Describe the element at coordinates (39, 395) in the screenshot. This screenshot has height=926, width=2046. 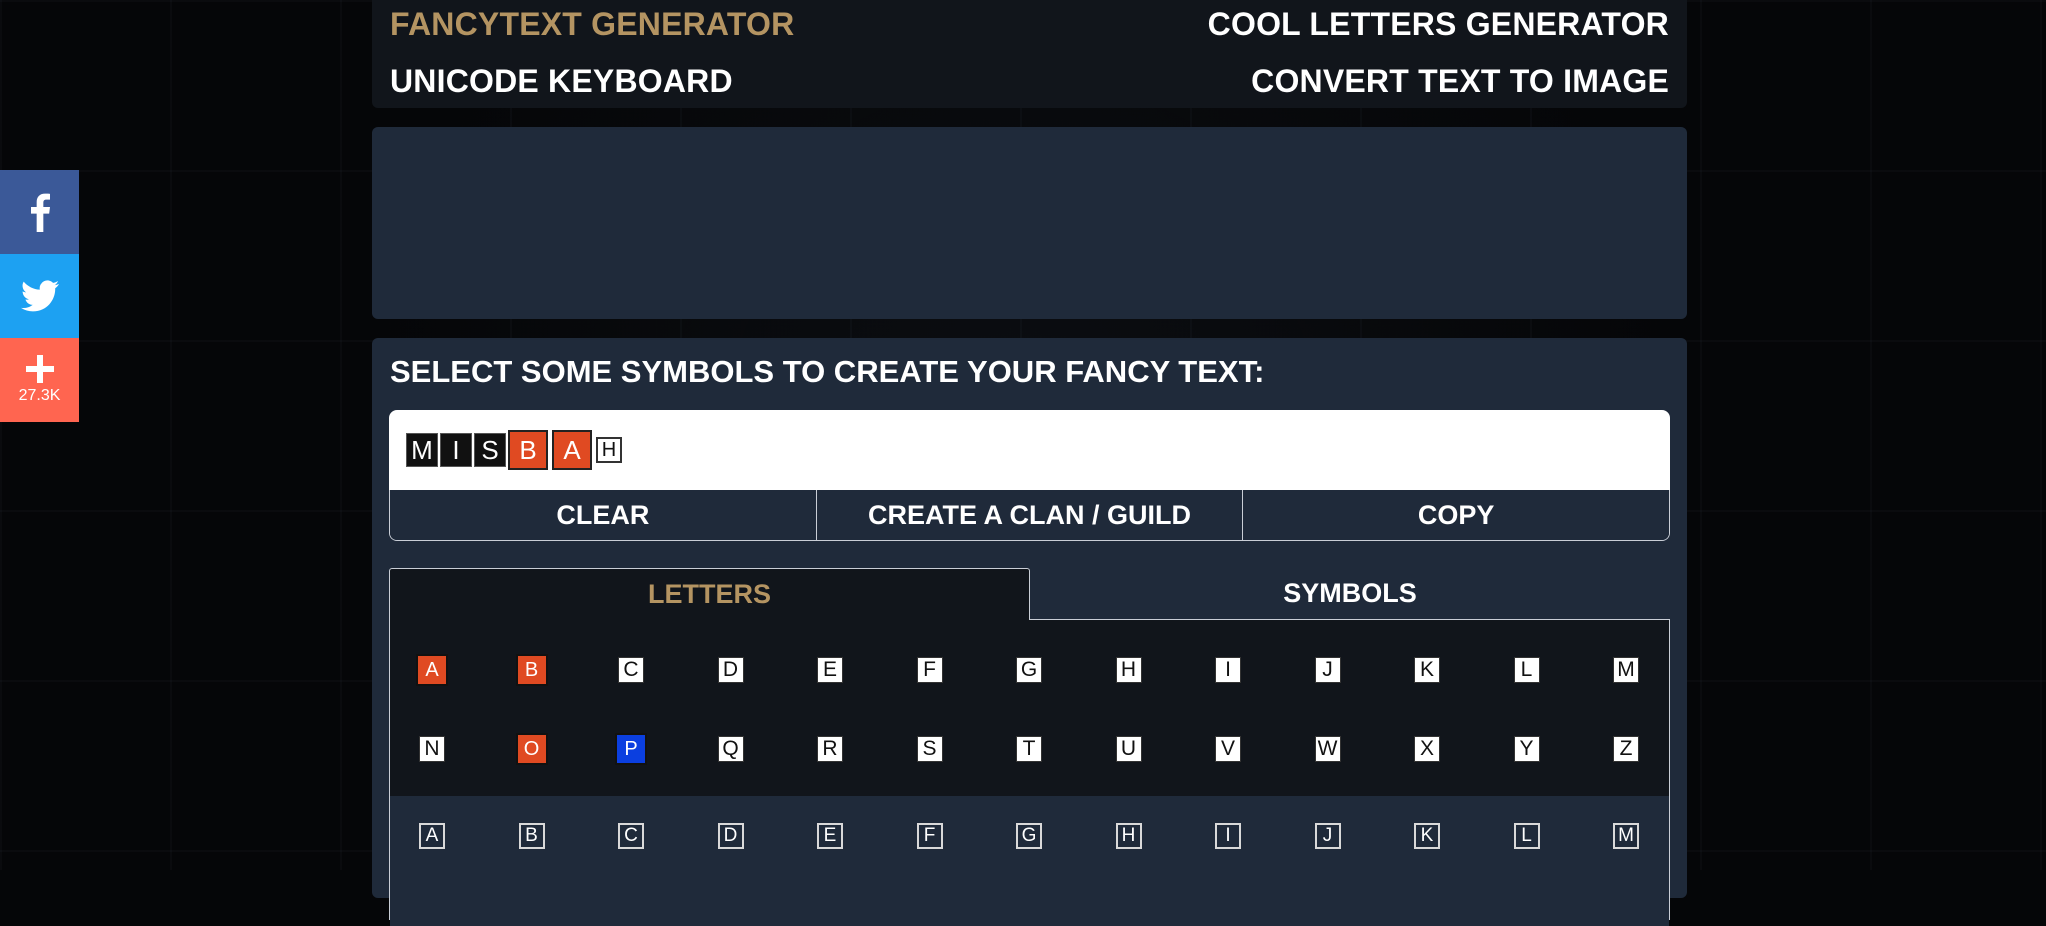
I see `share-count: 27.3K` at that location.